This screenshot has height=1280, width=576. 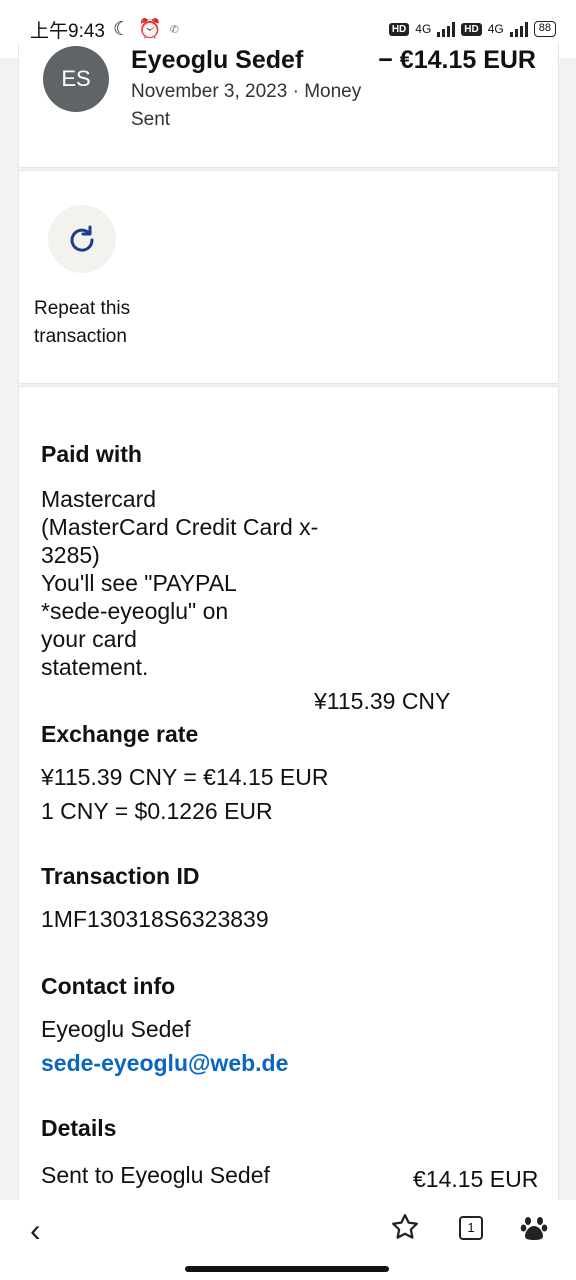 What do you see at coordinates (79, 1128) in the screenshot?
I see `details-title: Details` at bounding box center [79, 1128].